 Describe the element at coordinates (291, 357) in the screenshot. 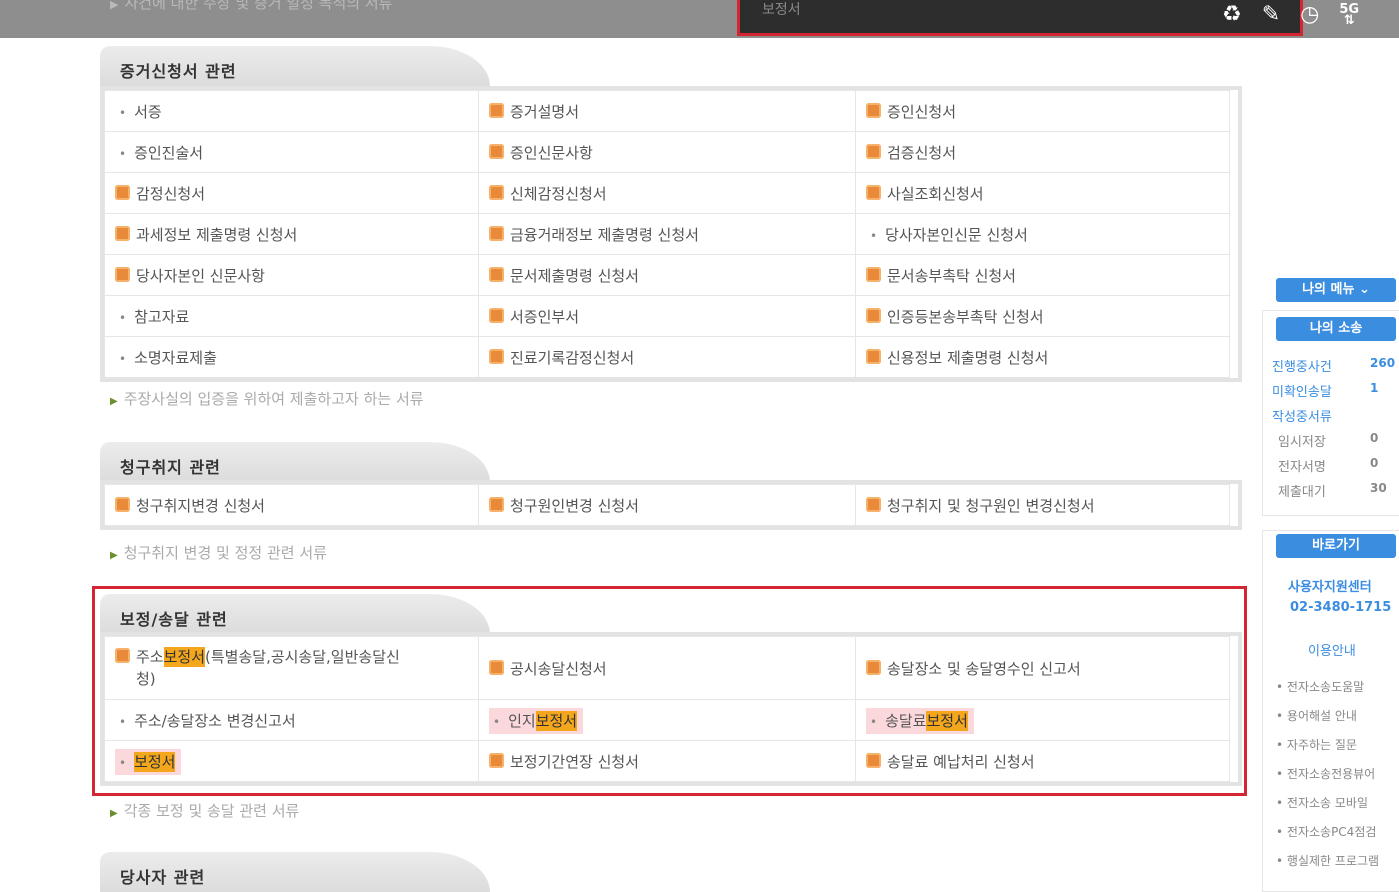

I see `form-link: • 소명자료제출` at that location.